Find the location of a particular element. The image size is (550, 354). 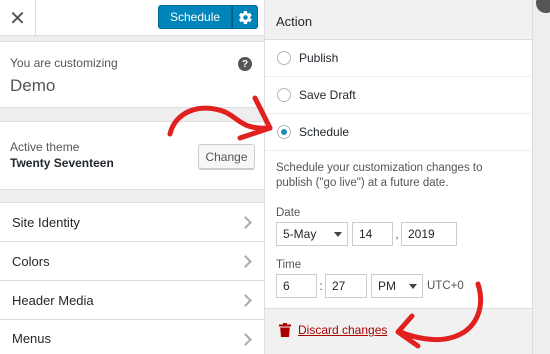

gear-icon is located at coordinates (245, 17).